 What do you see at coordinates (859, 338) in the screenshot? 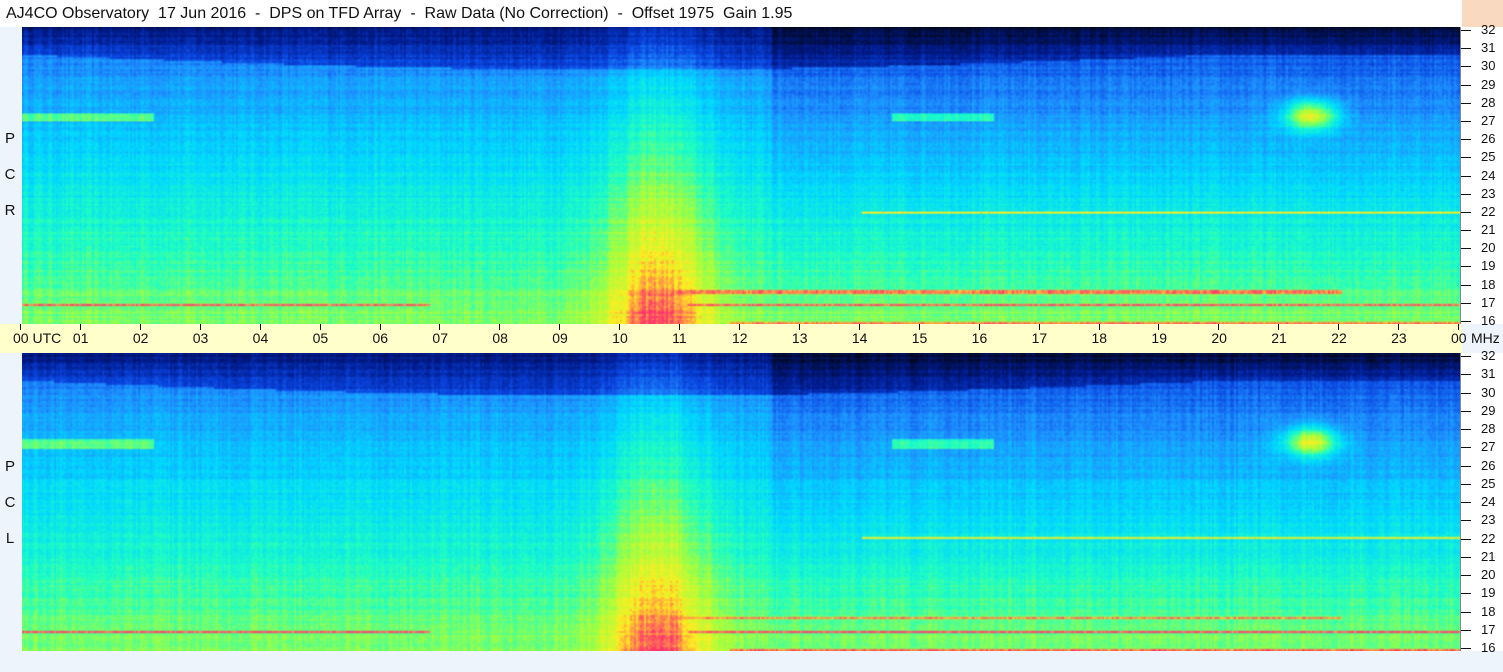
I see `time-tick-label: 14` at bounding box center [859, 338].